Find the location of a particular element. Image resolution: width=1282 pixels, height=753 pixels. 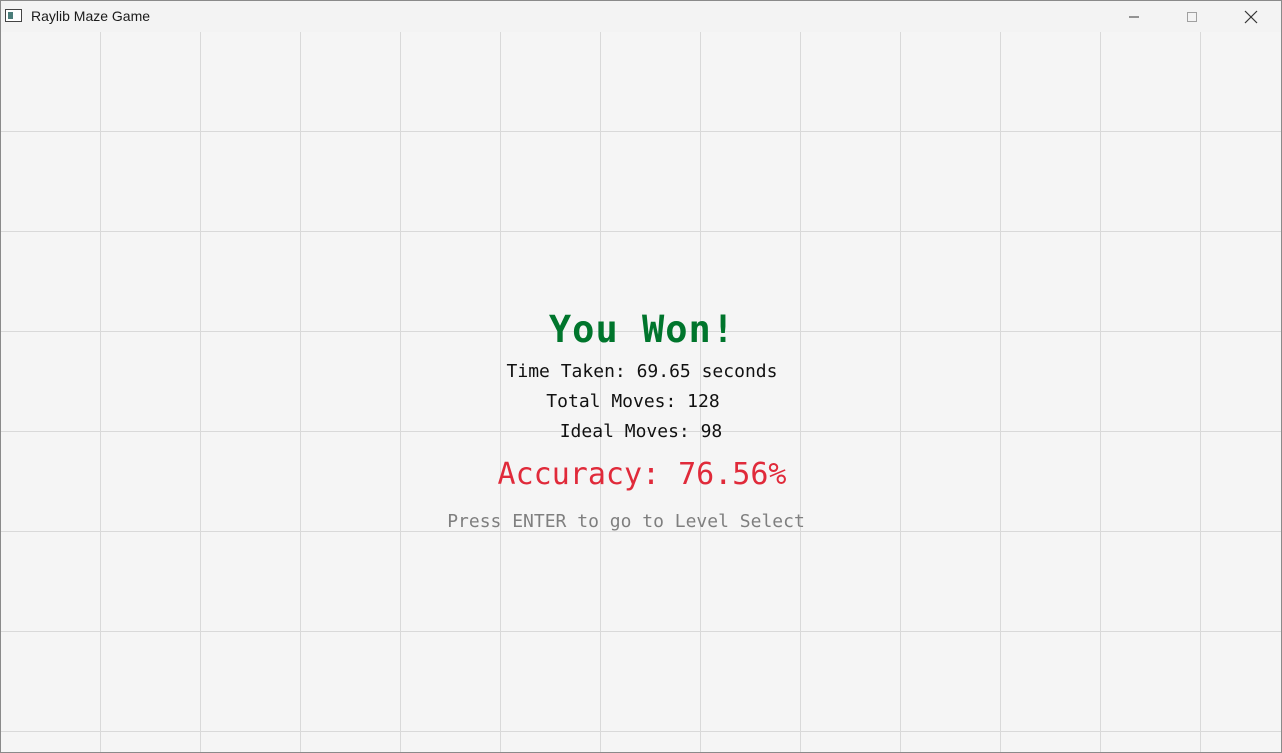

close-button is located at coordinates (1251, 16).